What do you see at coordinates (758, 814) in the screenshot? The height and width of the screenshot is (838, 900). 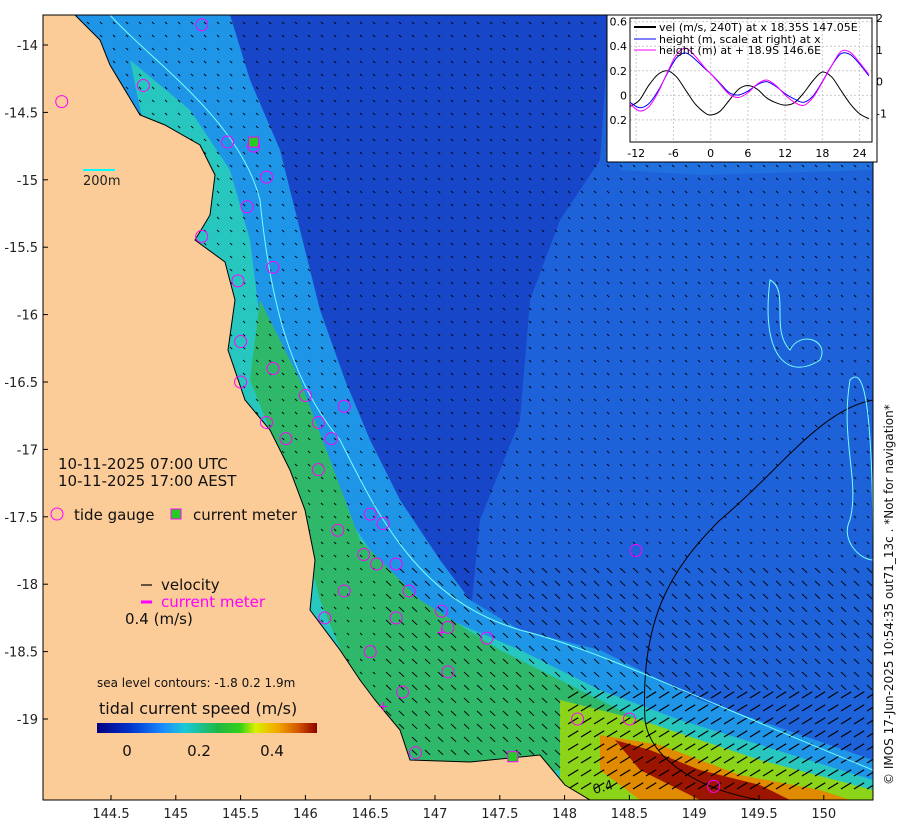 I see `lon-tick-label: 149.5` at bounding box center [758, 814].